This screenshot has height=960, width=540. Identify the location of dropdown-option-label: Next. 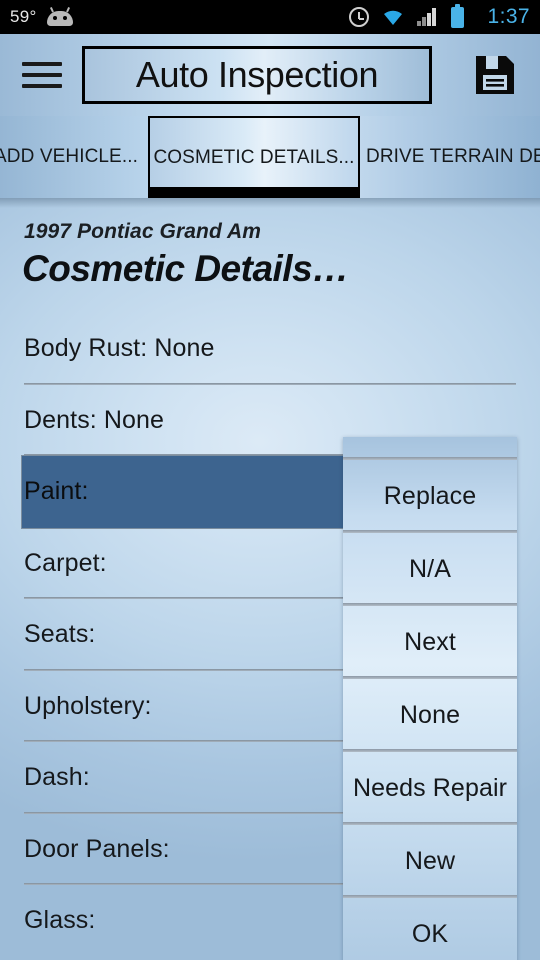
(430, 642).